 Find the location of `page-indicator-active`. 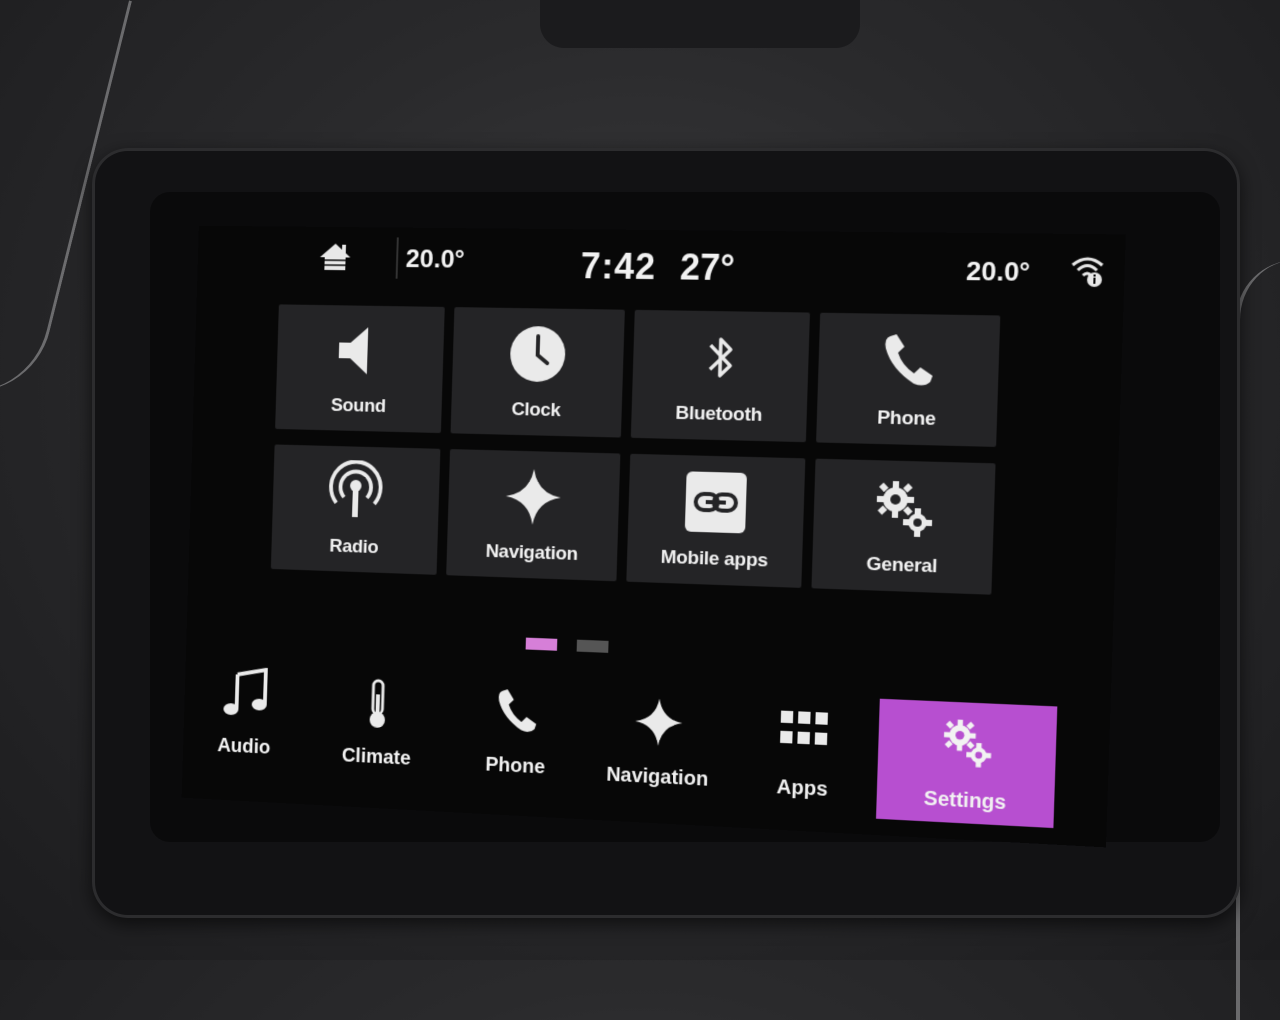

page-indicator-active is located at coordinates (542, 644).